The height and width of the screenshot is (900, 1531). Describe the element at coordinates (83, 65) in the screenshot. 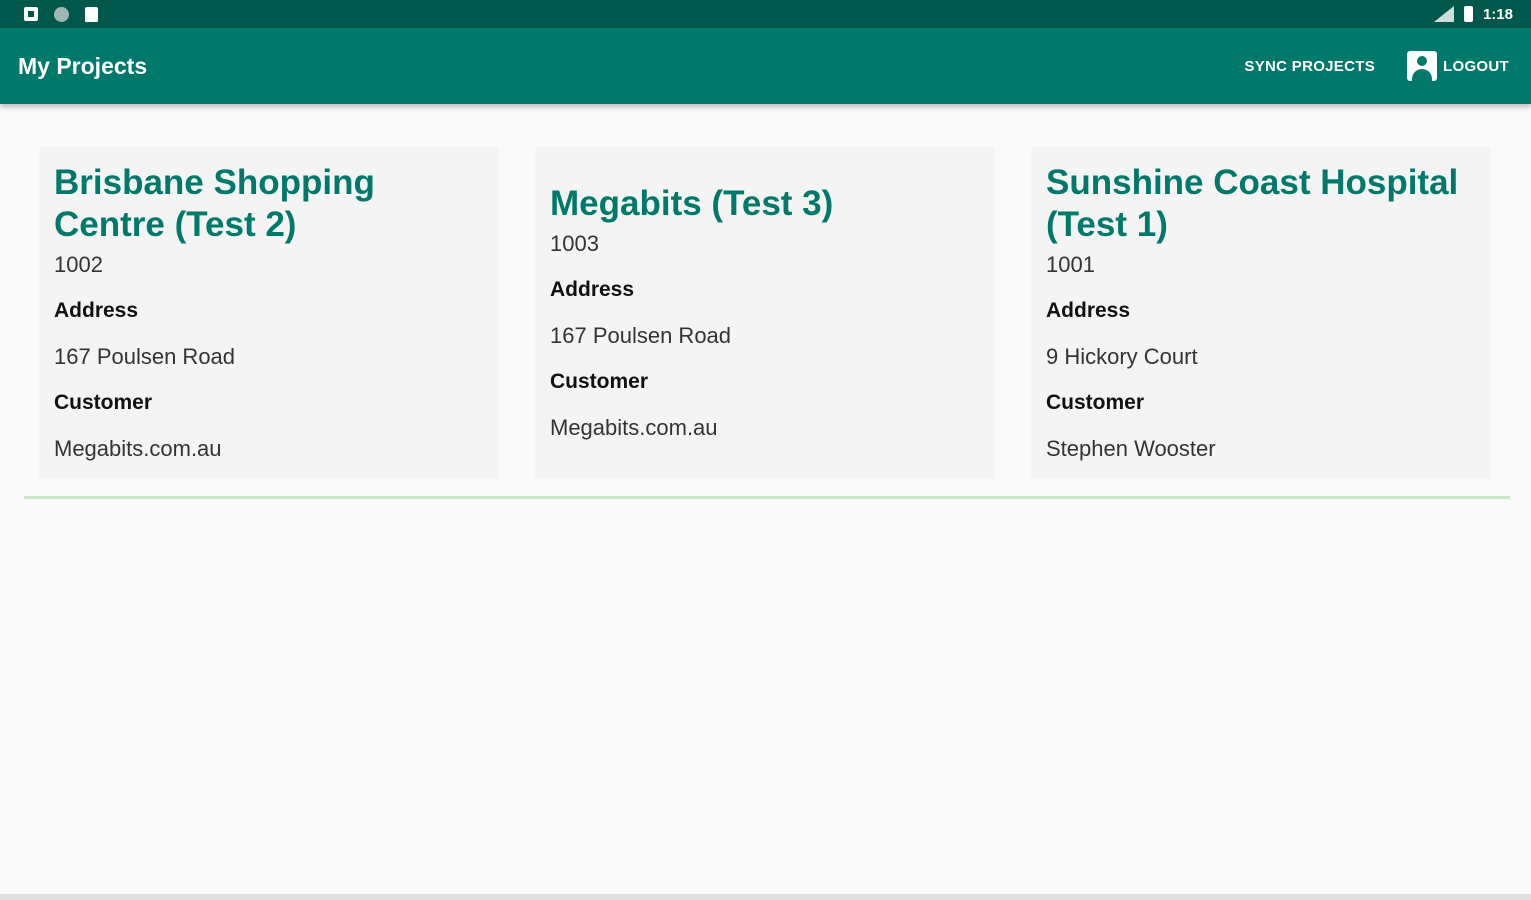

I see `page-title: My Projects` at that location.